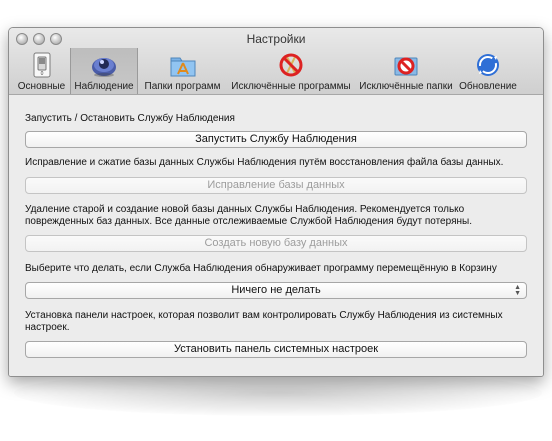  Describe the element at coordinates (406, 86) in the screenshot. I see `tab-label: Исключённые папки` at that location.